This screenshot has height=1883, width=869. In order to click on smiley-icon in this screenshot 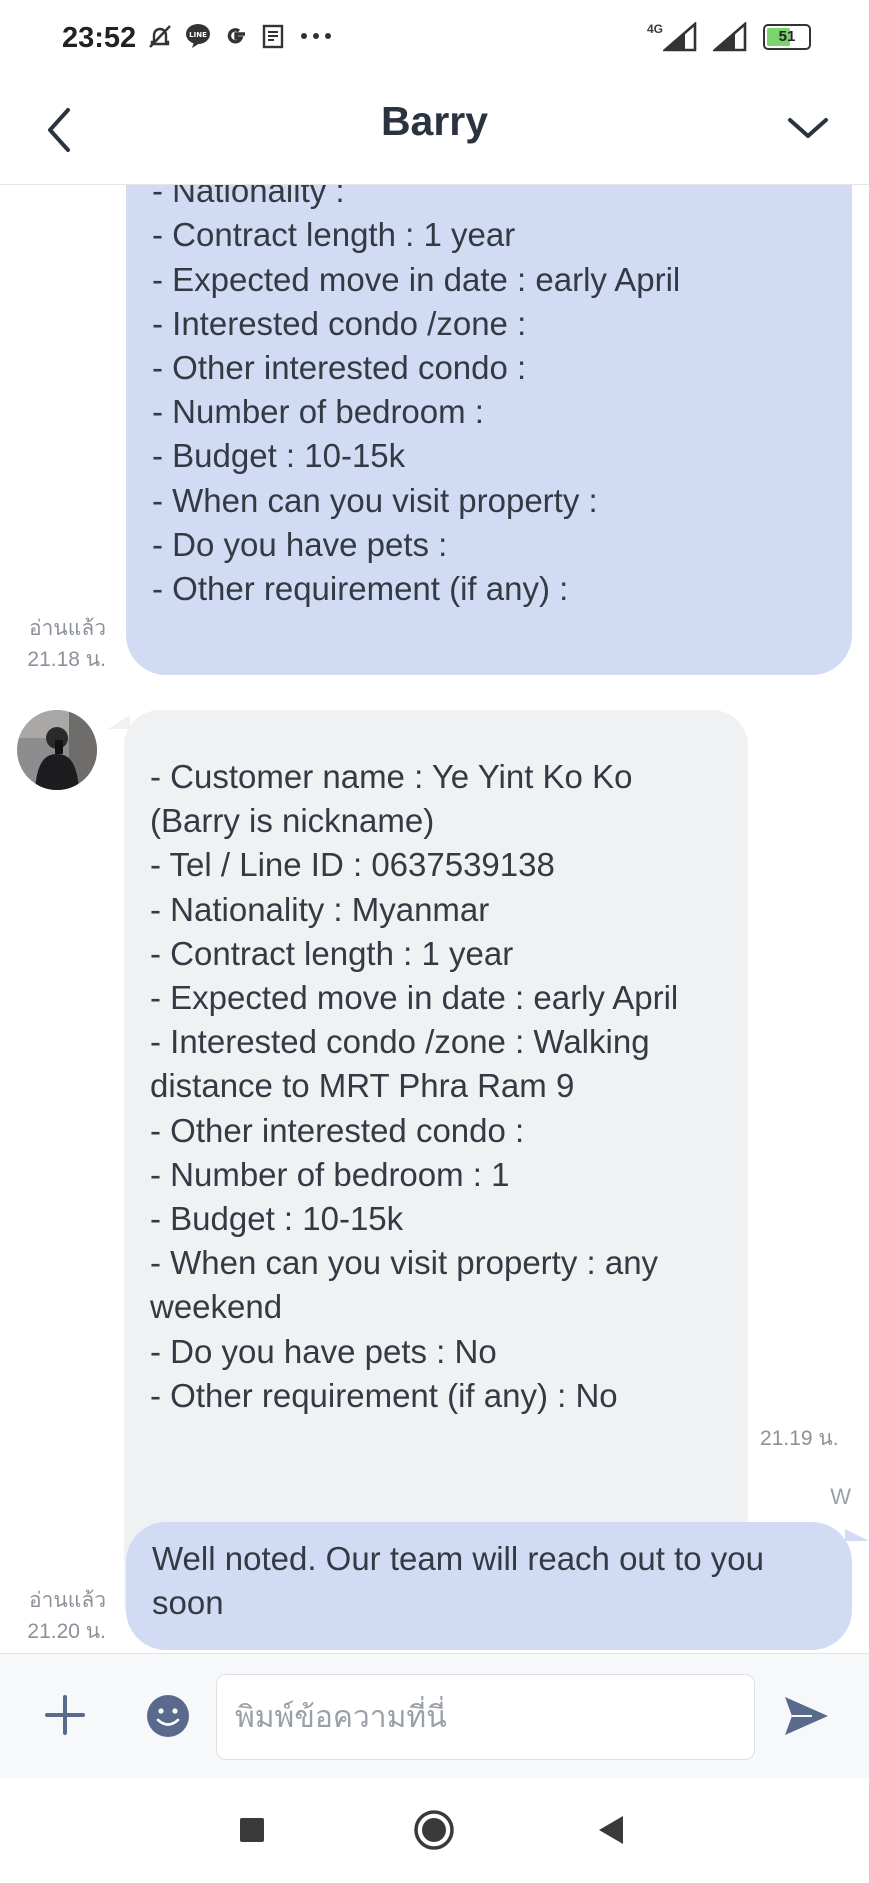, I will do `click(168, 1716)`.